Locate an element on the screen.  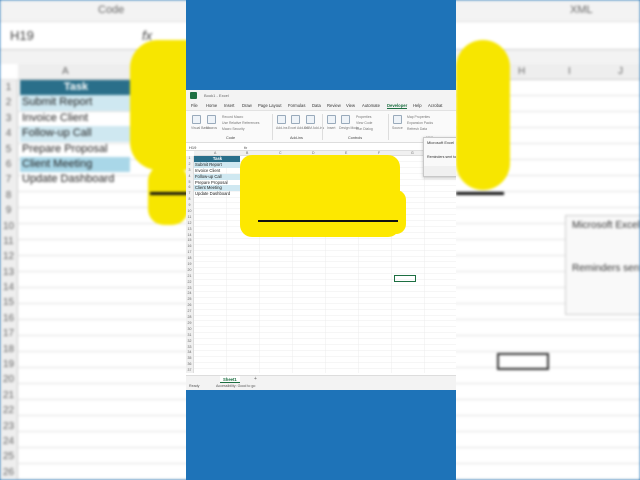
insert-control-label: Insert is located at coordinates (331, 128).